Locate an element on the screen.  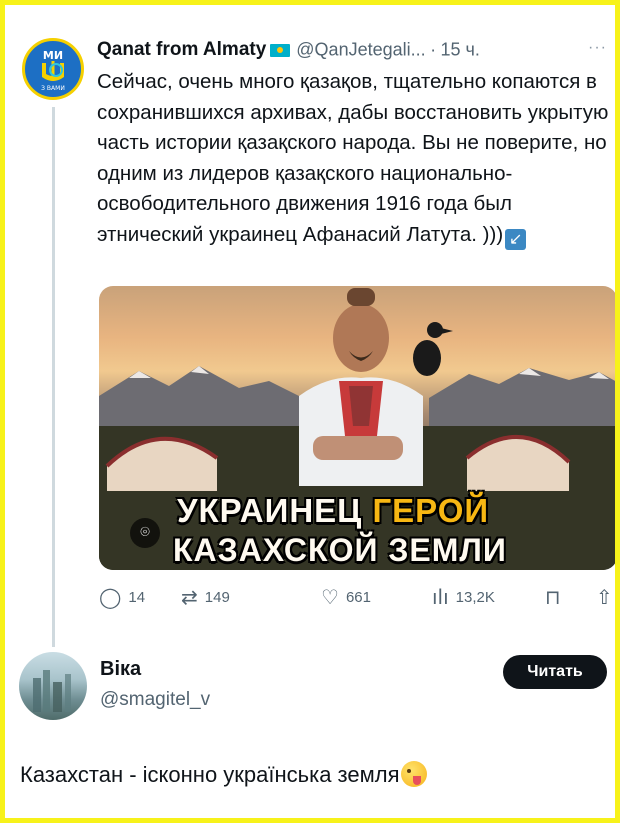
google-lens-icon: ⌾ is located at coordinates (145, 533).